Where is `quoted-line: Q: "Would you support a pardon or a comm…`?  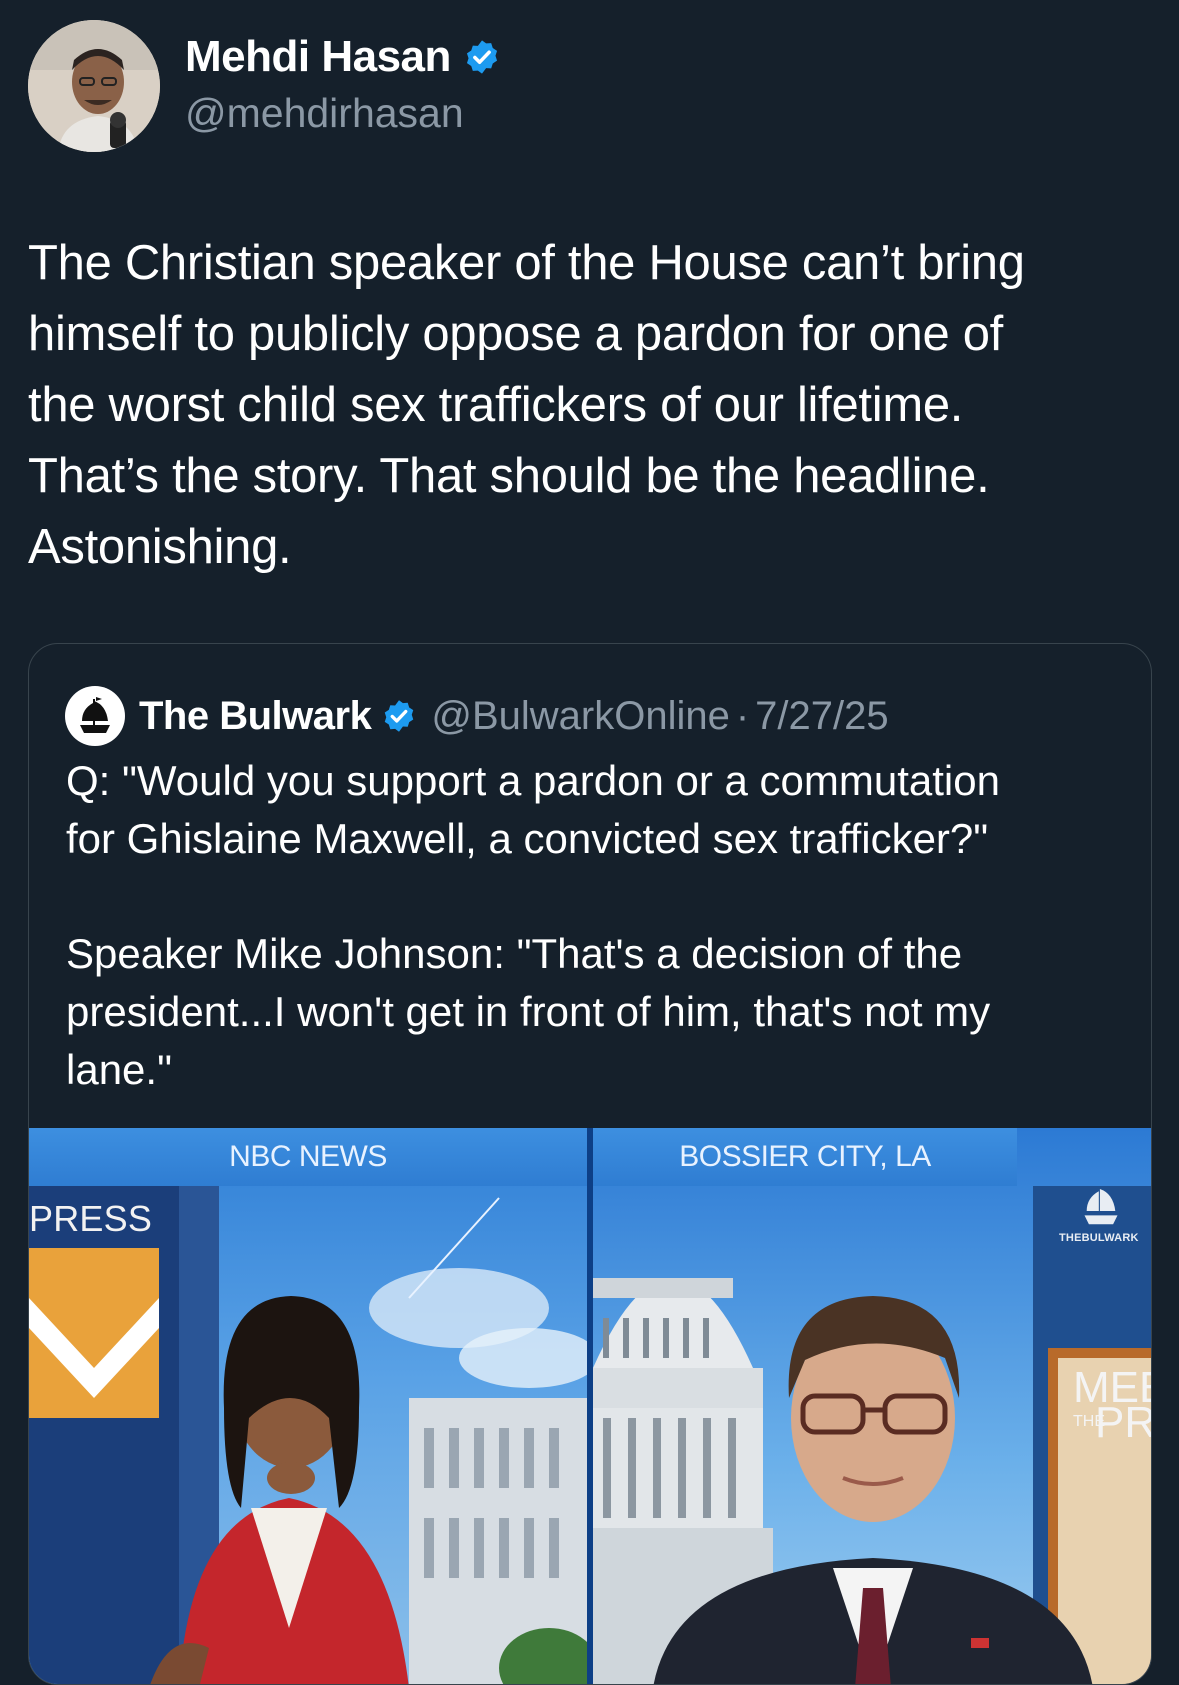 quoted-line: Q: "Would you support a pardon or a comm… is located at coordinates (533, 780).